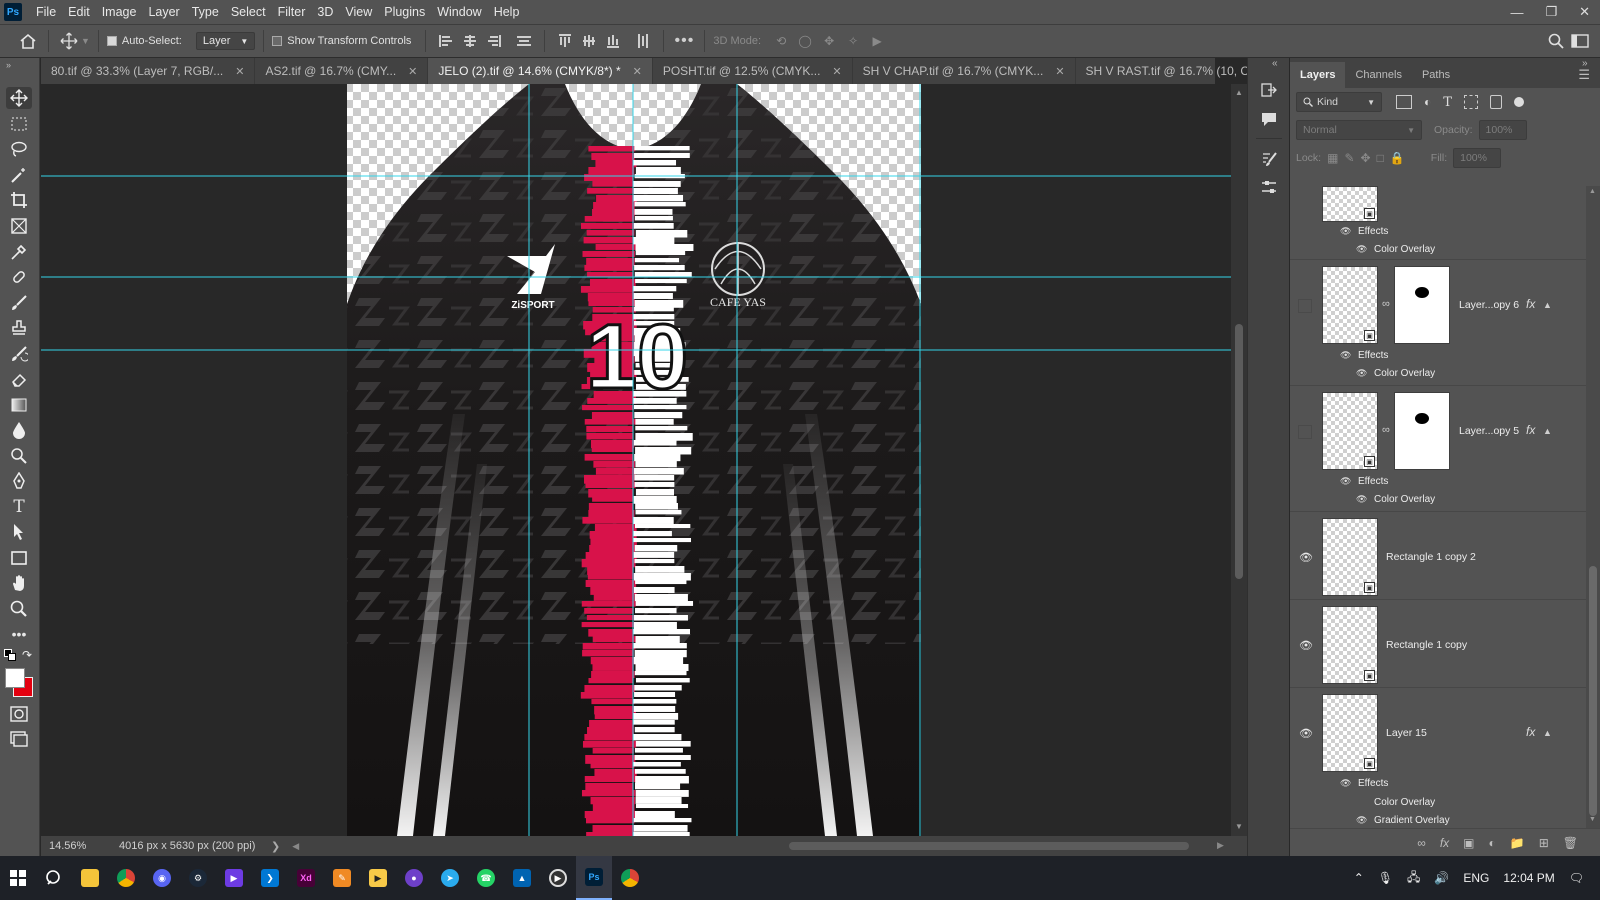 This screenshot has height=900, width=1600. What do you see at coordinates (414, 878) in the screenshot?
I see `github-icon: ●` at bounding box center [414, 878].